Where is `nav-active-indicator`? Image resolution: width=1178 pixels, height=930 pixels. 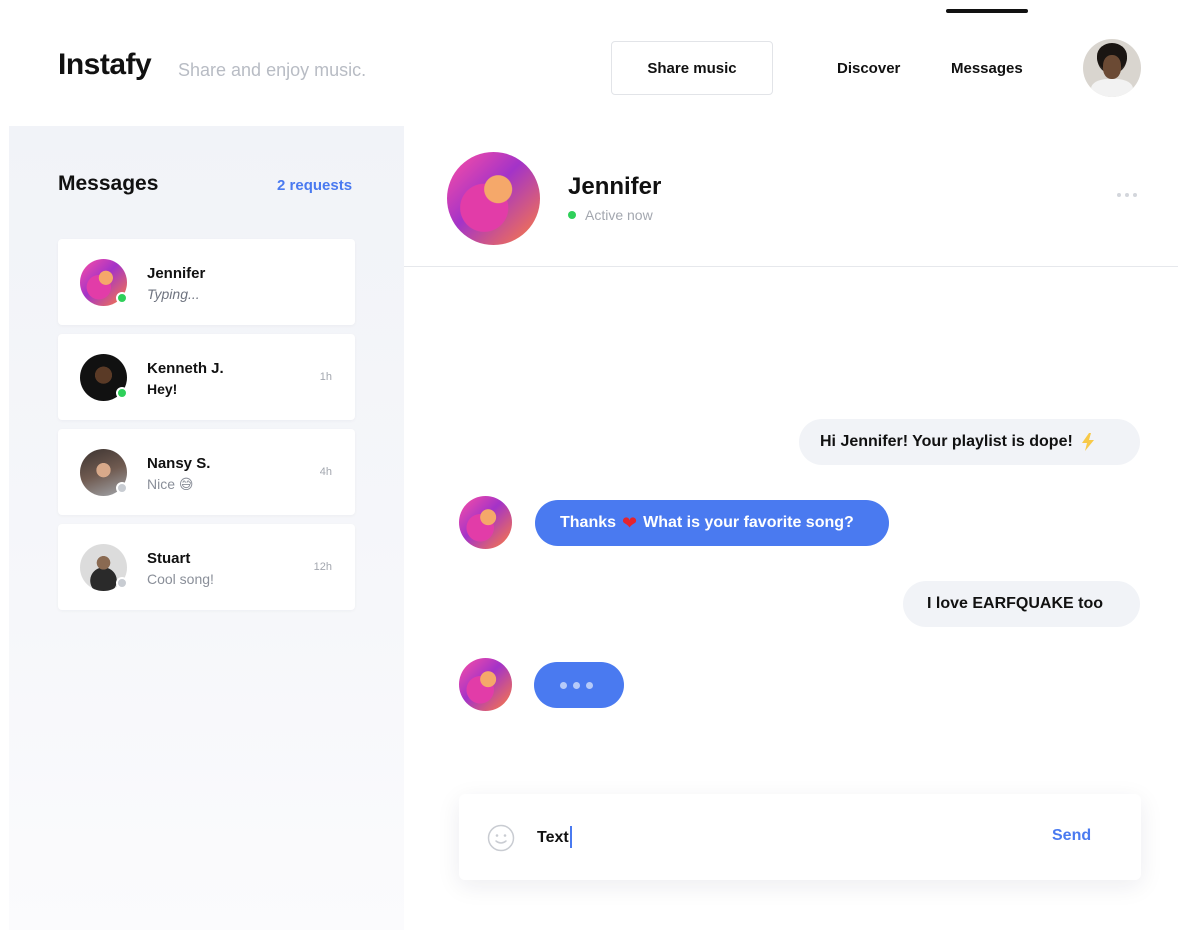
nav-active-indicator is located at coordinates (987, 11).